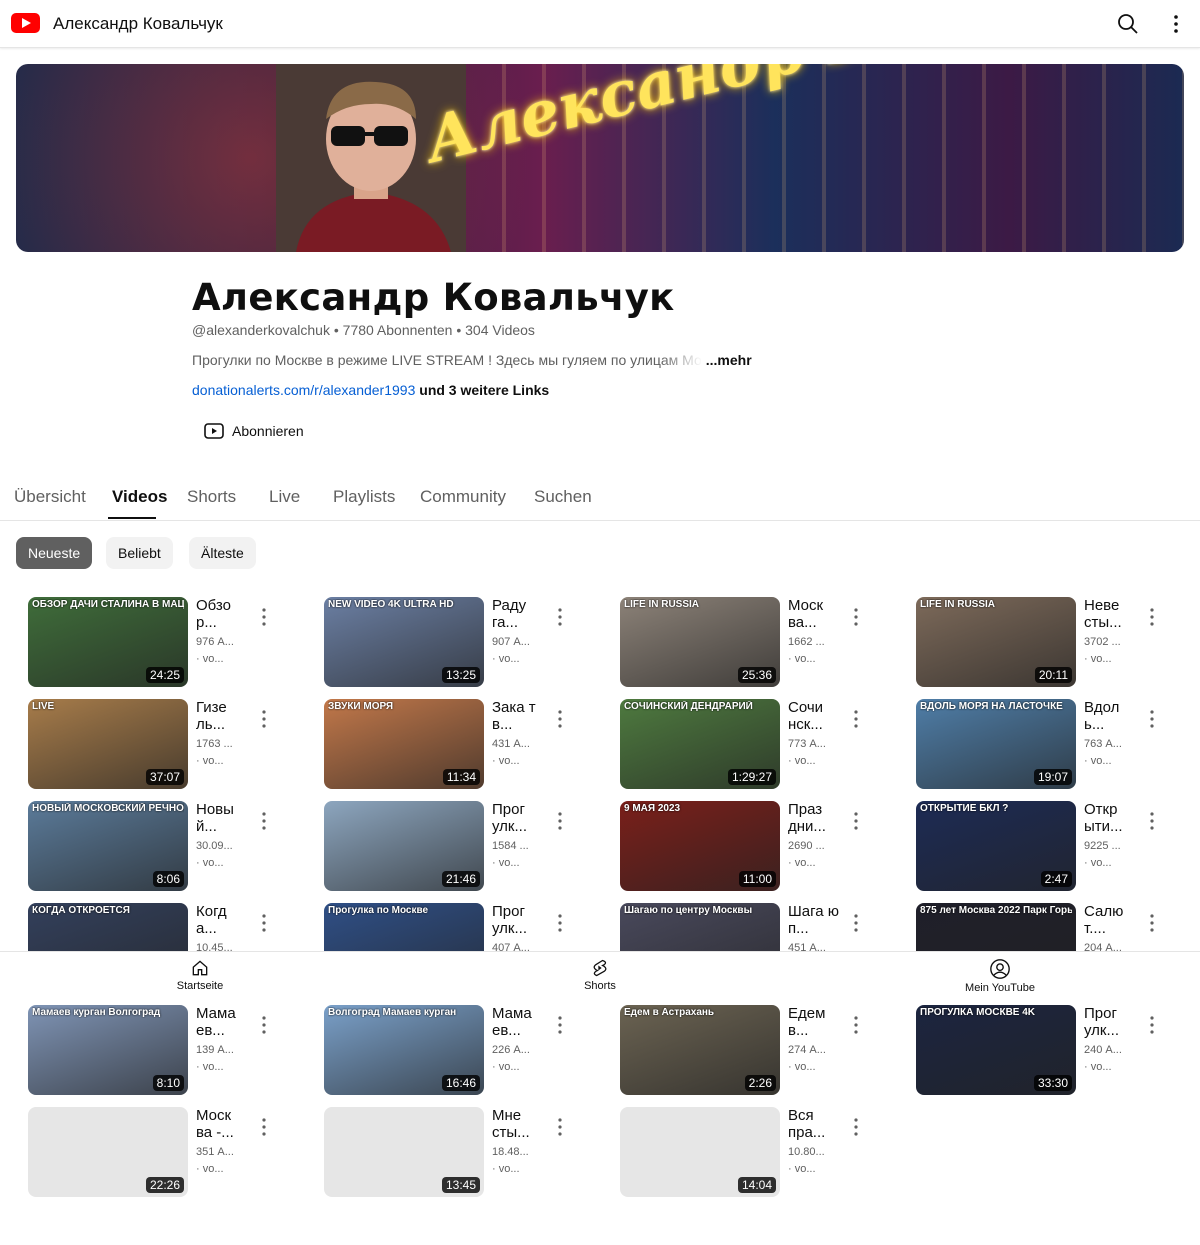 Image resolution: width=1200 pixels, height=1245 pixels. I want to click on more-vert-icon, so click(1176, 24).